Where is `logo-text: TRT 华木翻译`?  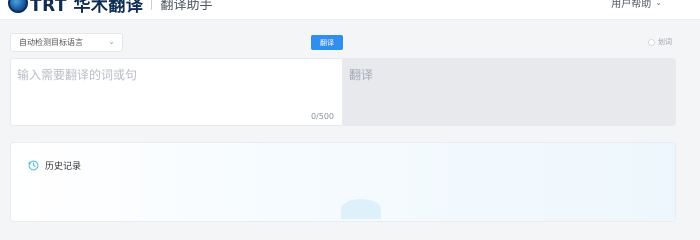 logo-text: TRT 华木翻译 is located at coordinates (87, 8).